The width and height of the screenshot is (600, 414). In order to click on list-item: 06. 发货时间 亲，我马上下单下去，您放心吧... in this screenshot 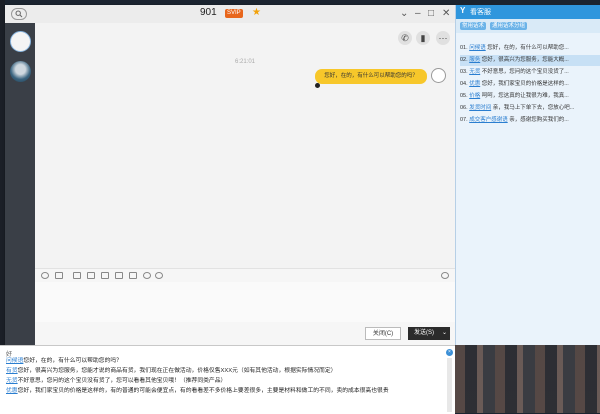, I will do `click(530, 108)`.